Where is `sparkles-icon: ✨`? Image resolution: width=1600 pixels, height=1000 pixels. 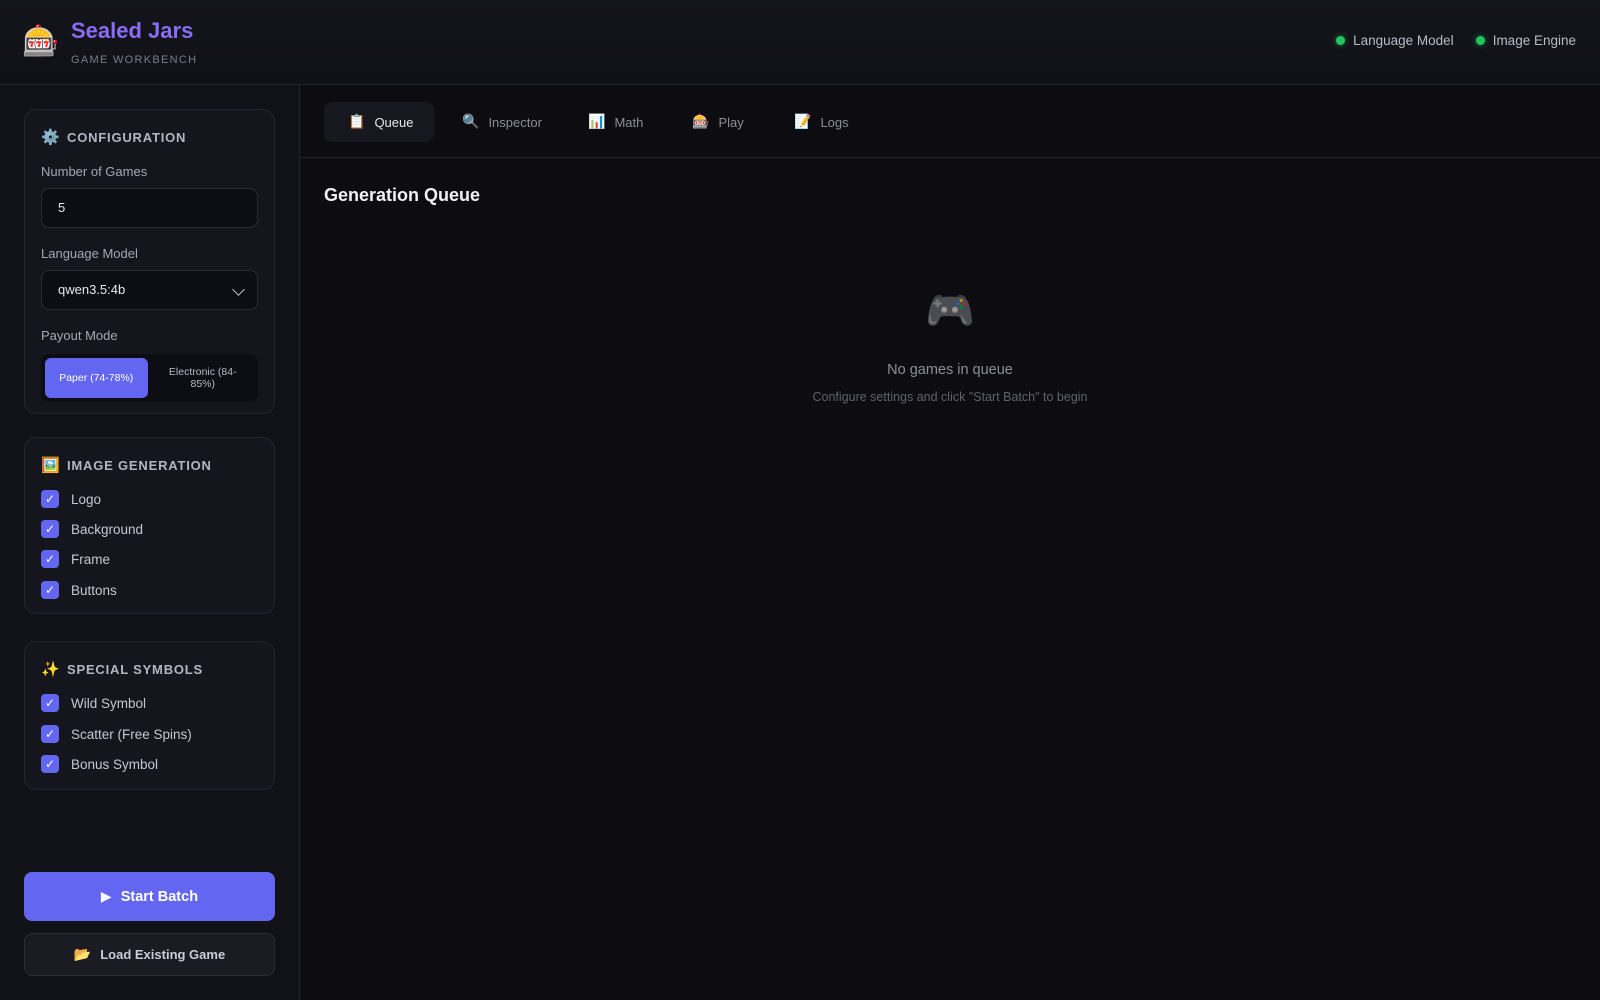
sparkles-icon: ✨ is located at coordinates (51, 669).